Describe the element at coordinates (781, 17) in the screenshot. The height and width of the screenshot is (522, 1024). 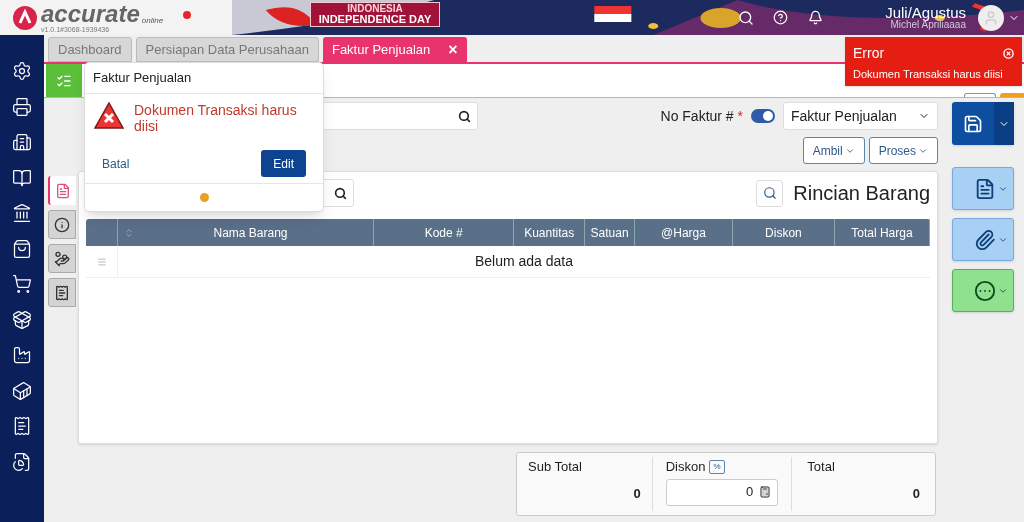
I see `help-icon` at that location.